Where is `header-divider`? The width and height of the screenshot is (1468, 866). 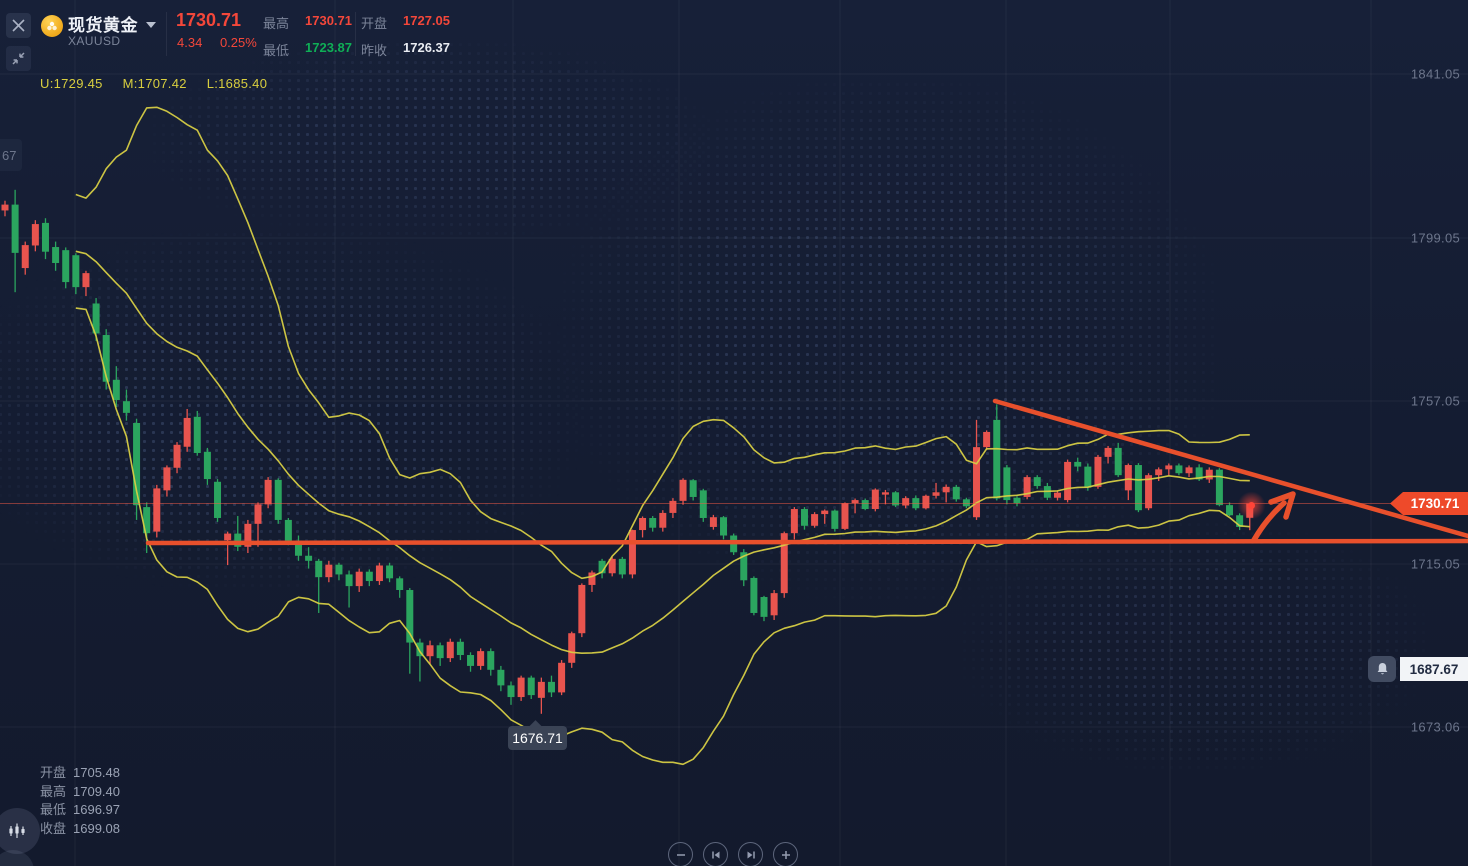
header-divider is located at coordinates (166, 34).